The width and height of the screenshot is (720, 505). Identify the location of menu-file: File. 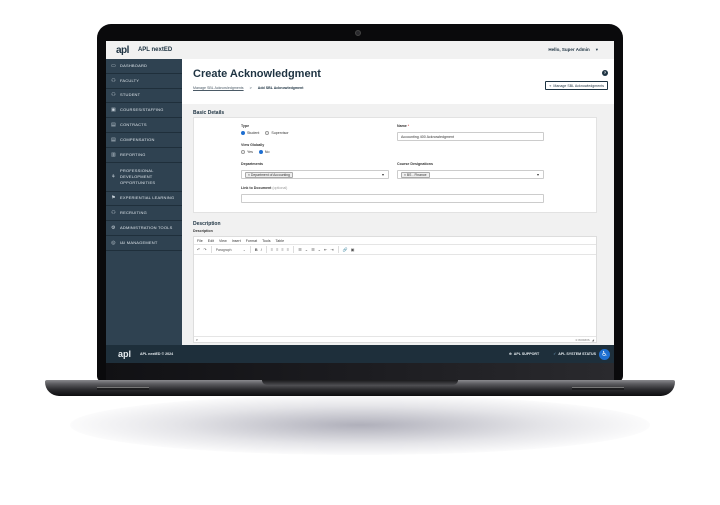
(200, 241).